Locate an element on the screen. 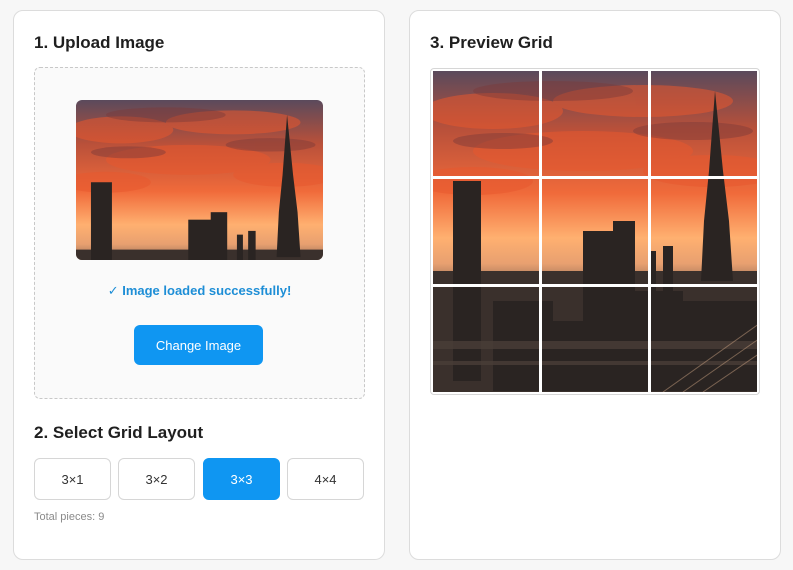 Image resolution: width=793 pixels, height=570 pixels. grid-option-3x2: 3×2 is located at coordinates (156, 479).